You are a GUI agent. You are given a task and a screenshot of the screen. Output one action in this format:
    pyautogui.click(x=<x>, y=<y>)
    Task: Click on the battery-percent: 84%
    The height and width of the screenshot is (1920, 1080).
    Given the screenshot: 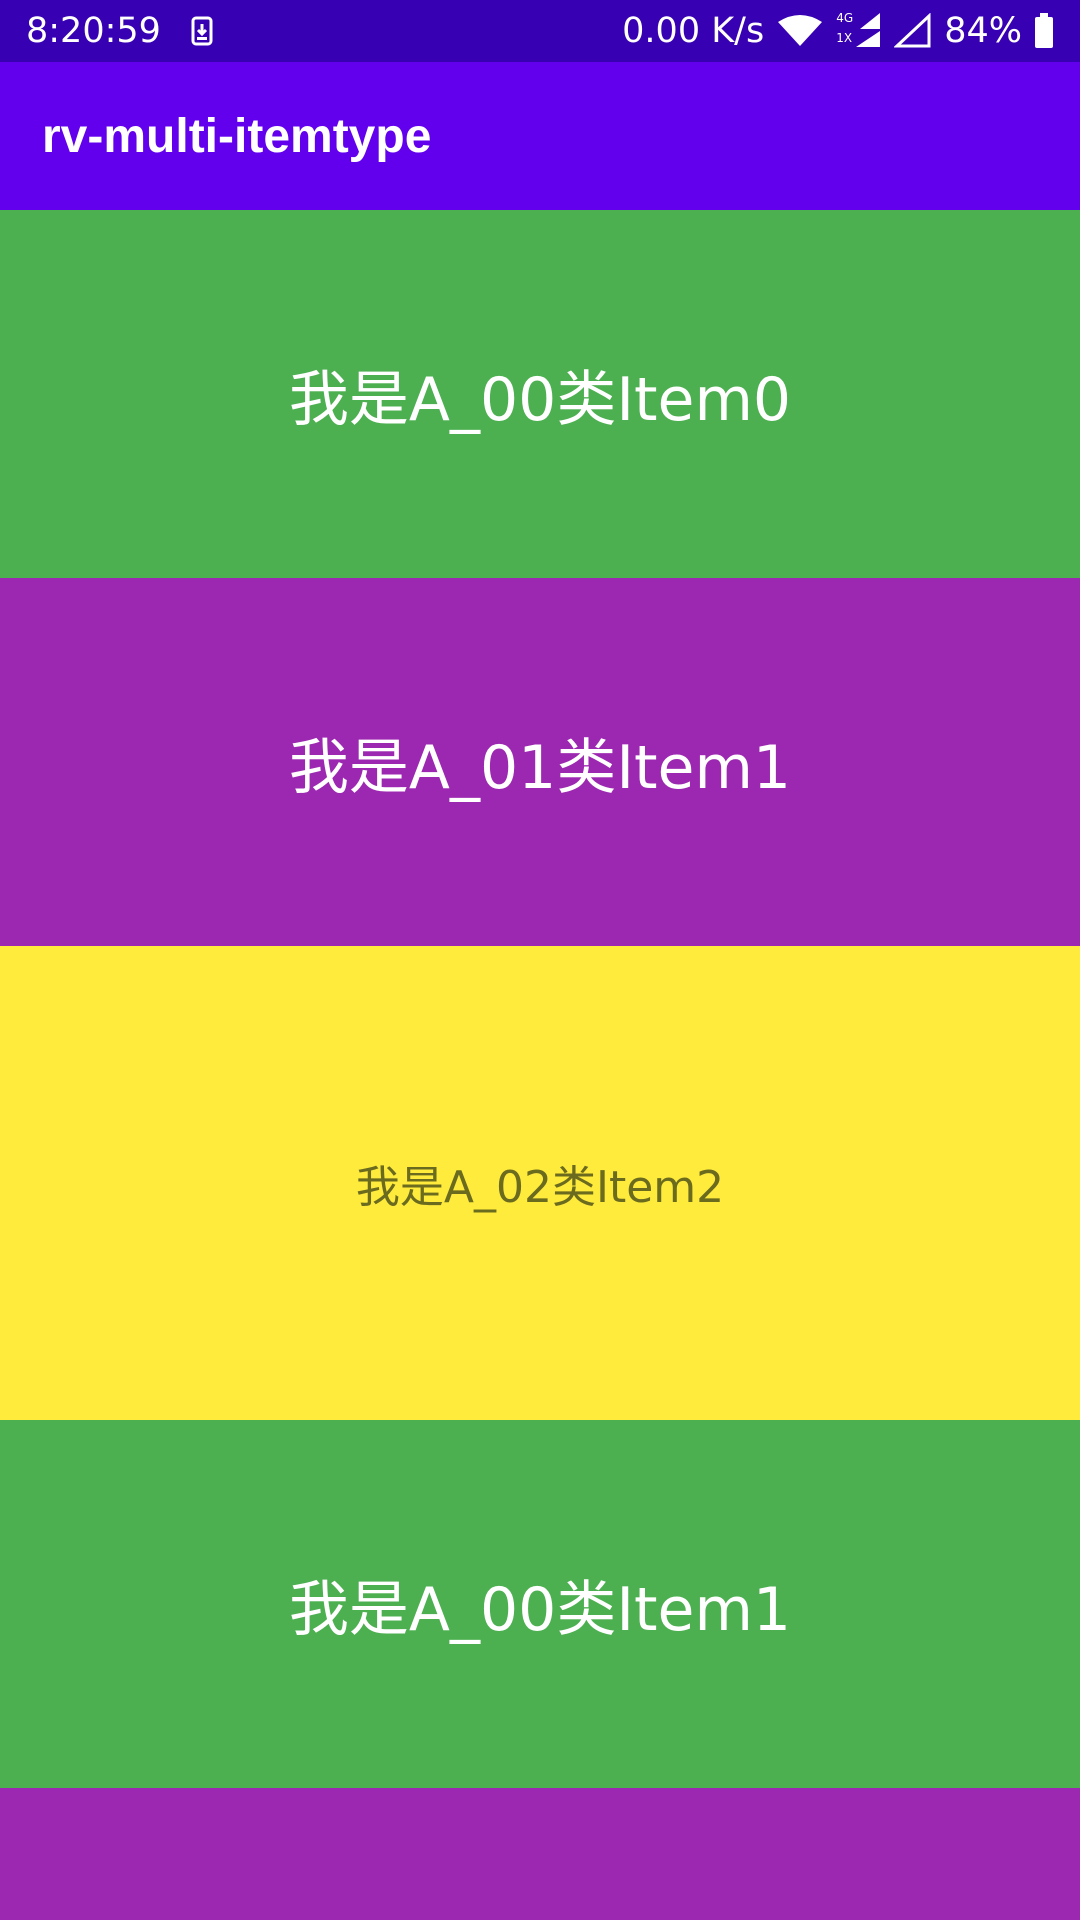 What is the action you would take?
    pyautogui.click(x=983, y=31)
    